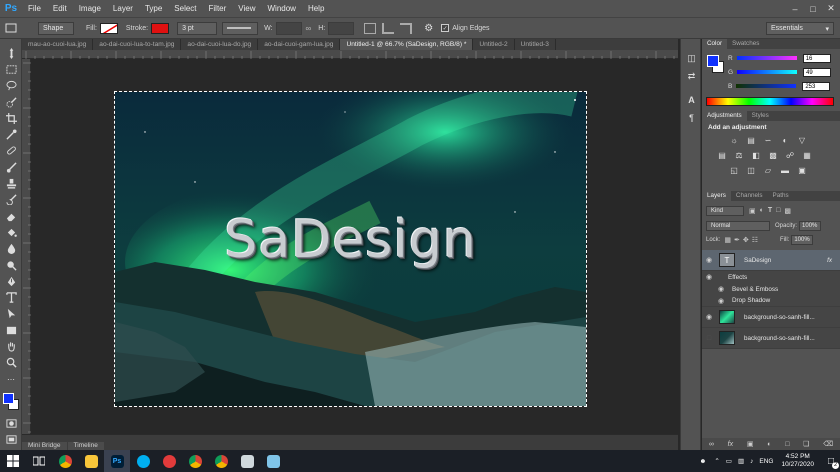 This screenshot has width=840, height=472. What do you see at coordinates (691, 118) in the screenshot?
I see `paragraph-icon: ¶` at bounding box center [691, 118].